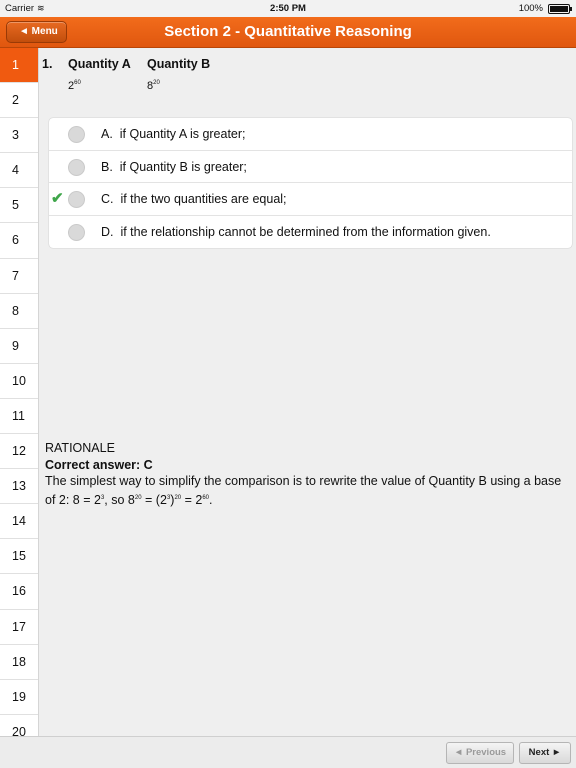 The image size is (576, 768). Describe the element at coordinates (174, 166) in the screenshot. I see `option-label: B. if Quantity B is greater;` at that location.